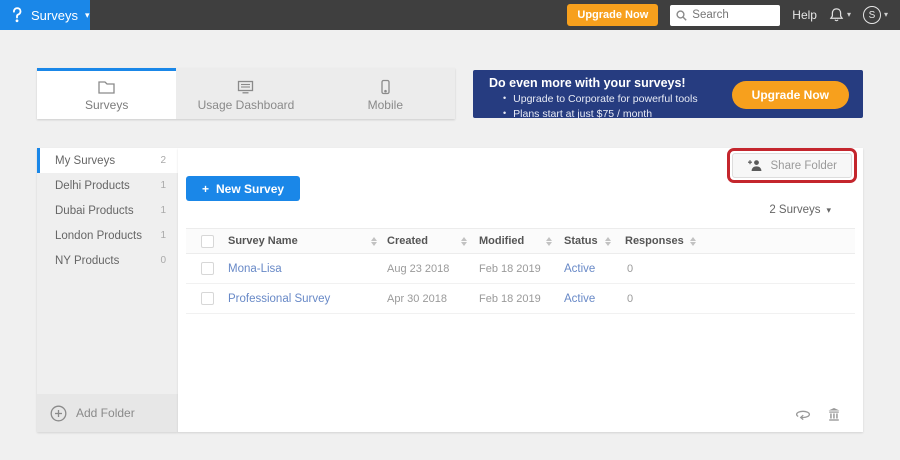 The width and height of the screenshot is (900, 460). What do you see at coordinates (163, 260) in the screenshot?
I see `folder-count: 0` at bounding box center [163, 260].